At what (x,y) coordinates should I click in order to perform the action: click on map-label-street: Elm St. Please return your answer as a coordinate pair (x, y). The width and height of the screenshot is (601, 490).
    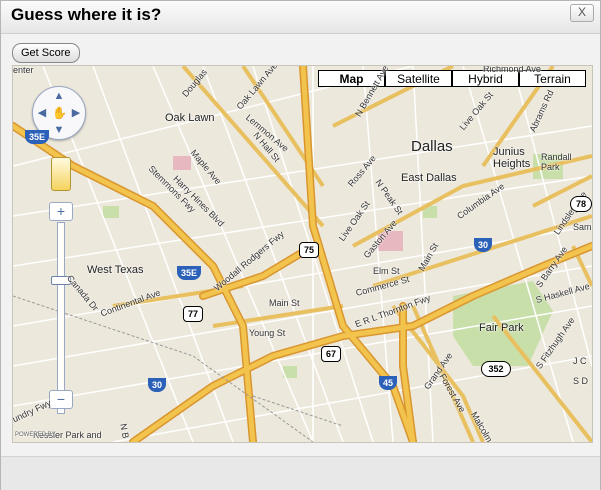
    Looking at the image, I should click on (386, 271).